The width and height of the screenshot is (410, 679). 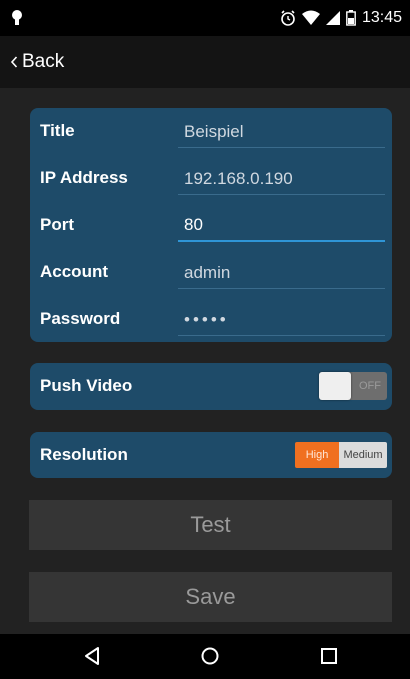 I want to click on resolution-medium-option: Medium, so click(x=363, y=455).